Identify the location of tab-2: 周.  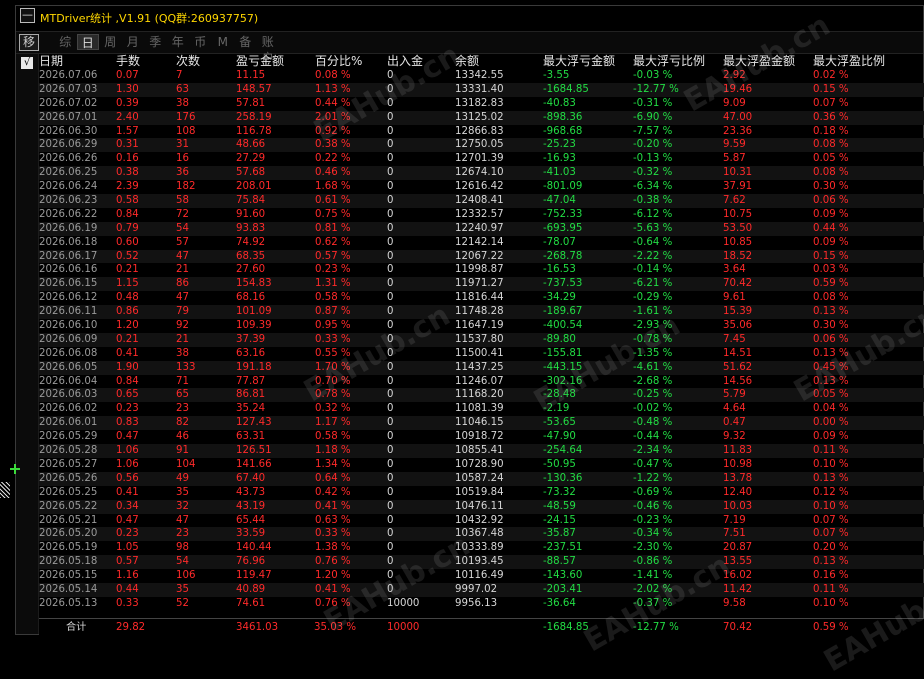
(110, 42).